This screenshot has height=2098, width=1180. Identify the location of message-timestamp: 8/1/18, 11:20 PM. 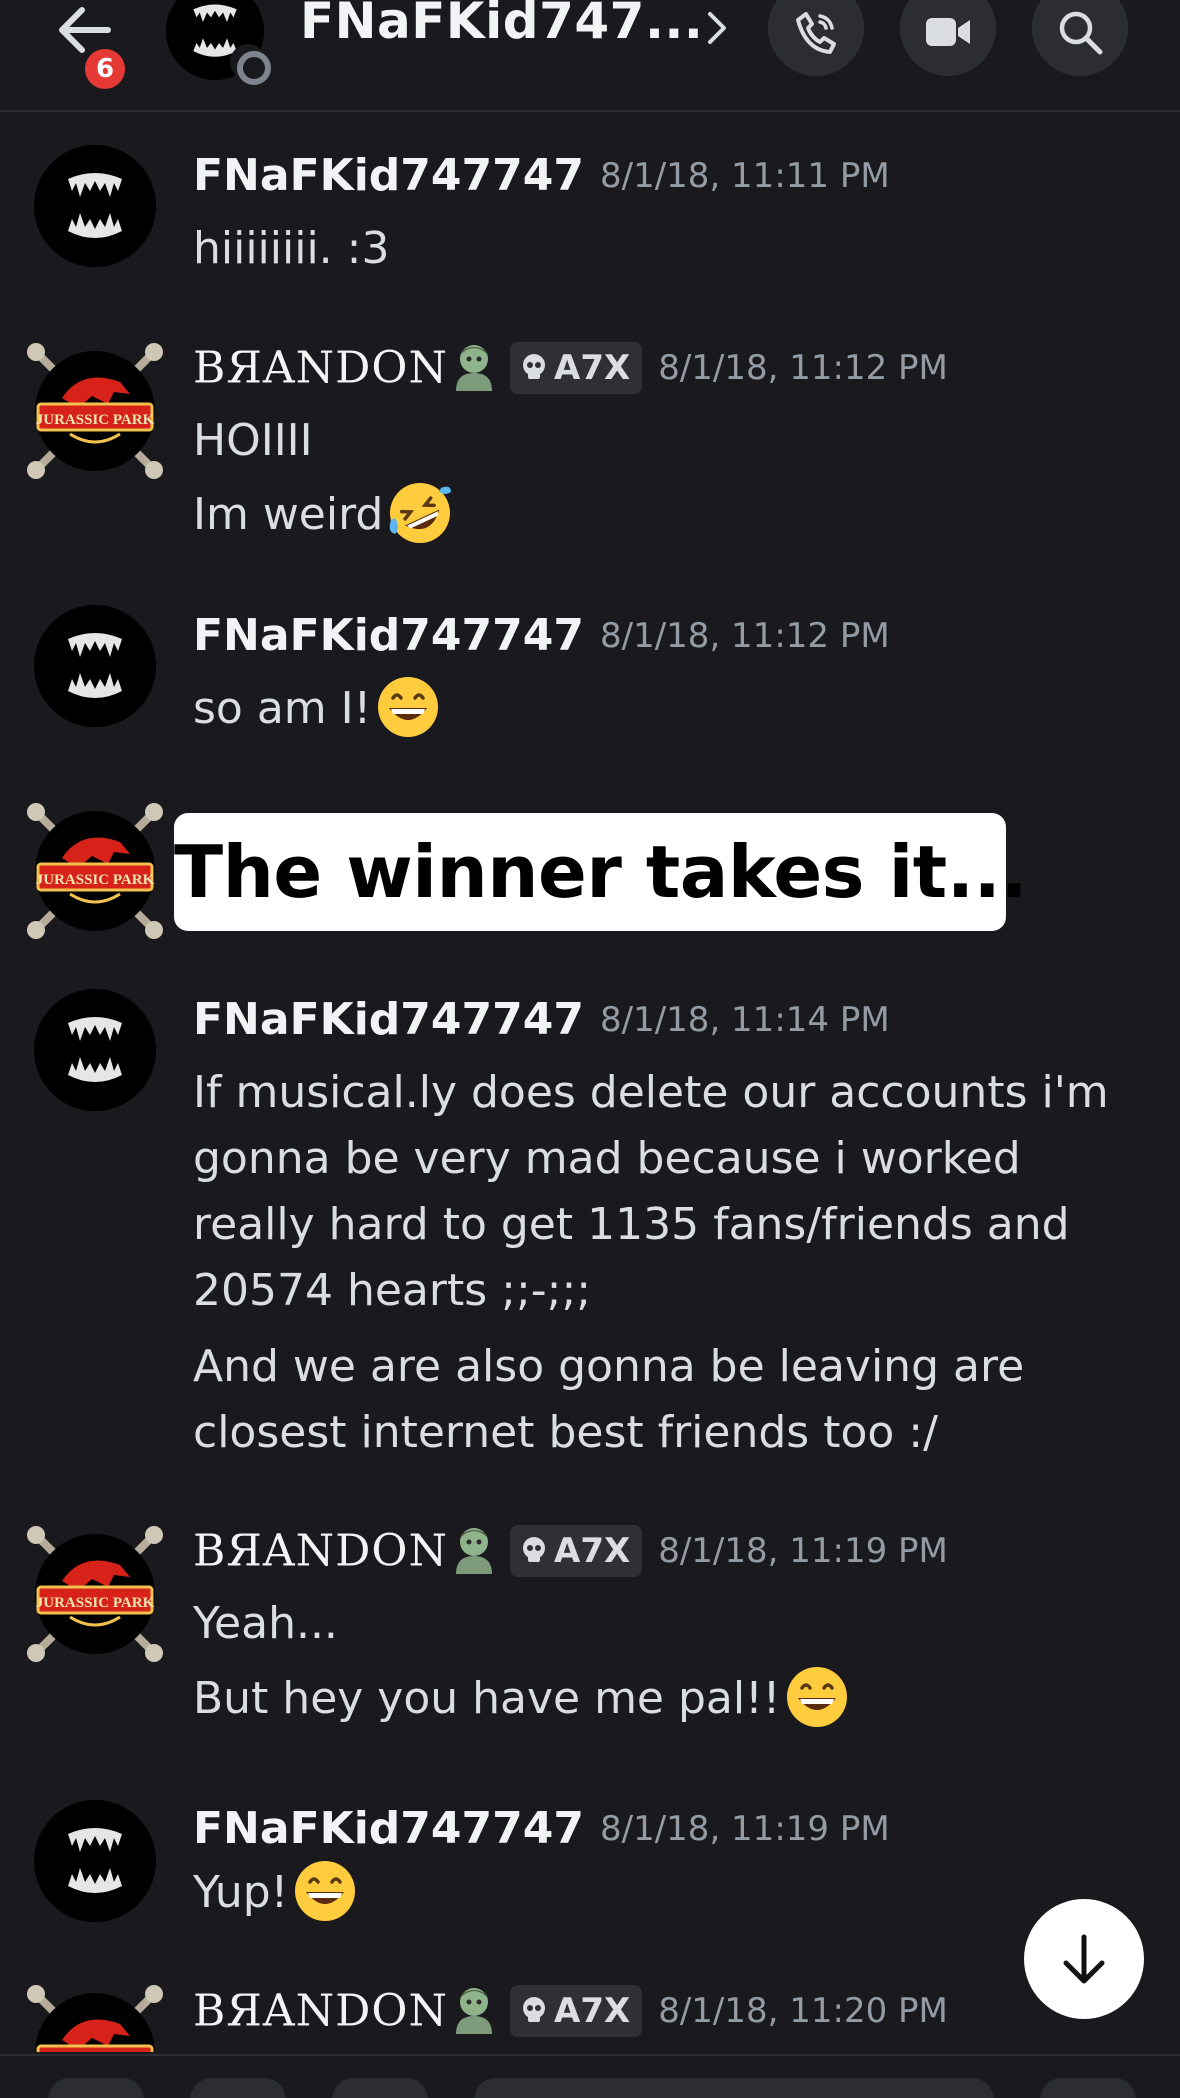
(803, 2011).